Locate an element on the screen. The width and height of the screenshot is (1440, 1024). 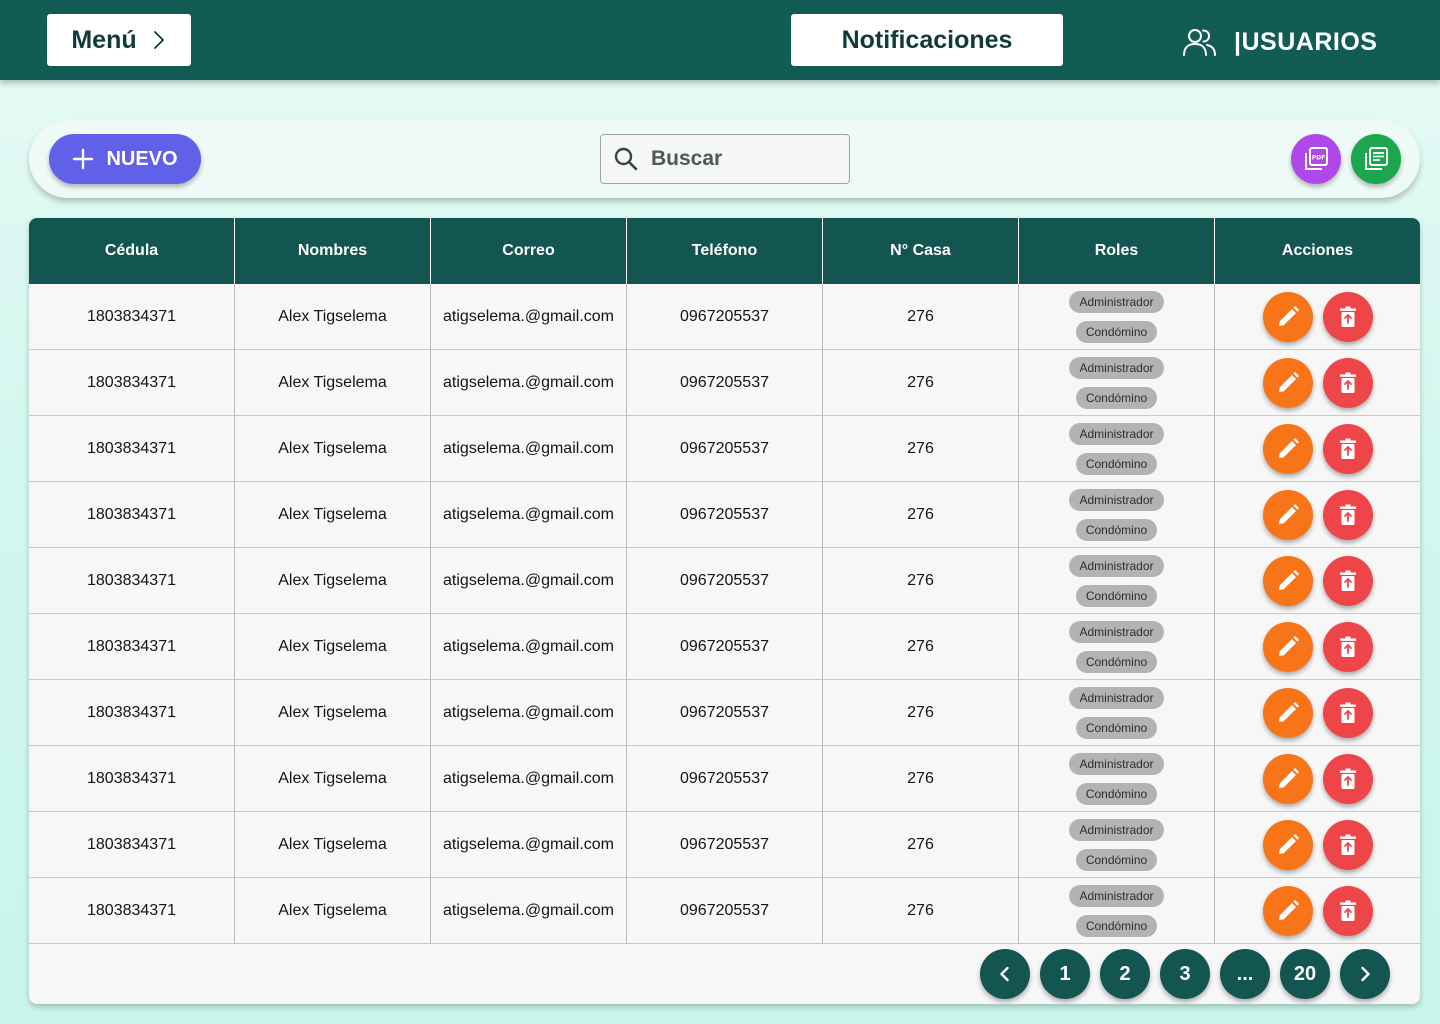
page-title: |USUARIOS is located at coordinates (1306, 41).